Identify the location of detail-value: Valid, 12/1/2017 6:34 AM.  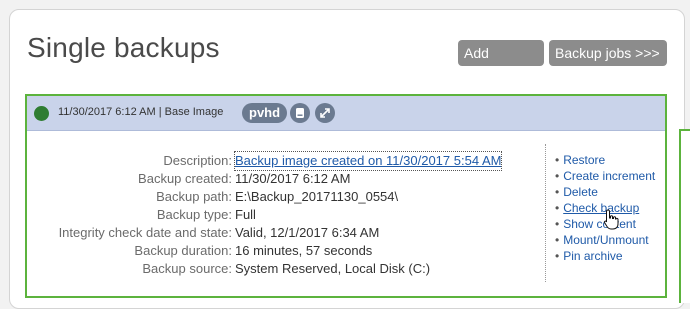
(307, 232).